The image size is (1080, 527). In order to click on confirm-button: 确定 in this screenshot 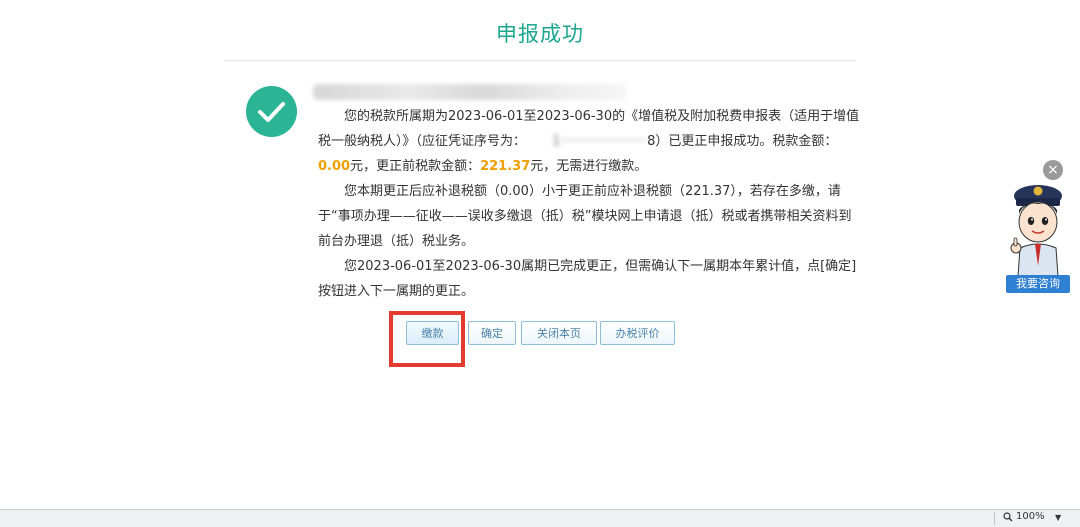, I will do `click(492, 333)`.